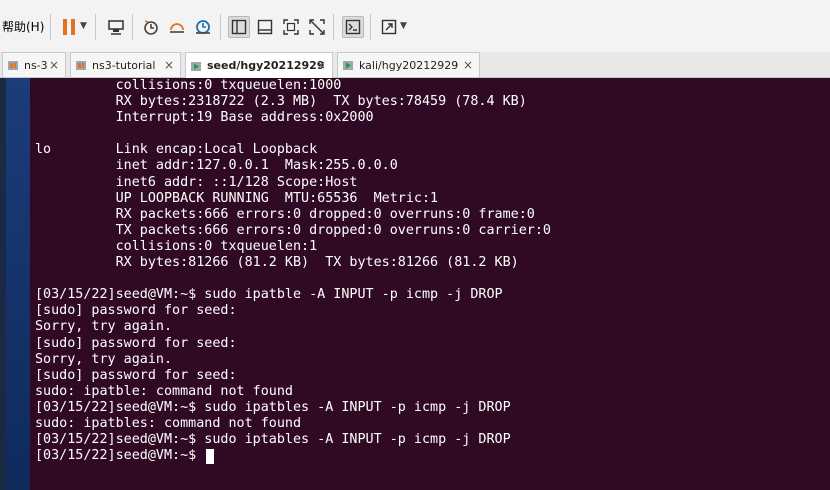 The width and height of the screenshot is (830, 490). I want to click on tab-seed-hgy20212929: seed/hgy20212929 ×, so click(259, 65).